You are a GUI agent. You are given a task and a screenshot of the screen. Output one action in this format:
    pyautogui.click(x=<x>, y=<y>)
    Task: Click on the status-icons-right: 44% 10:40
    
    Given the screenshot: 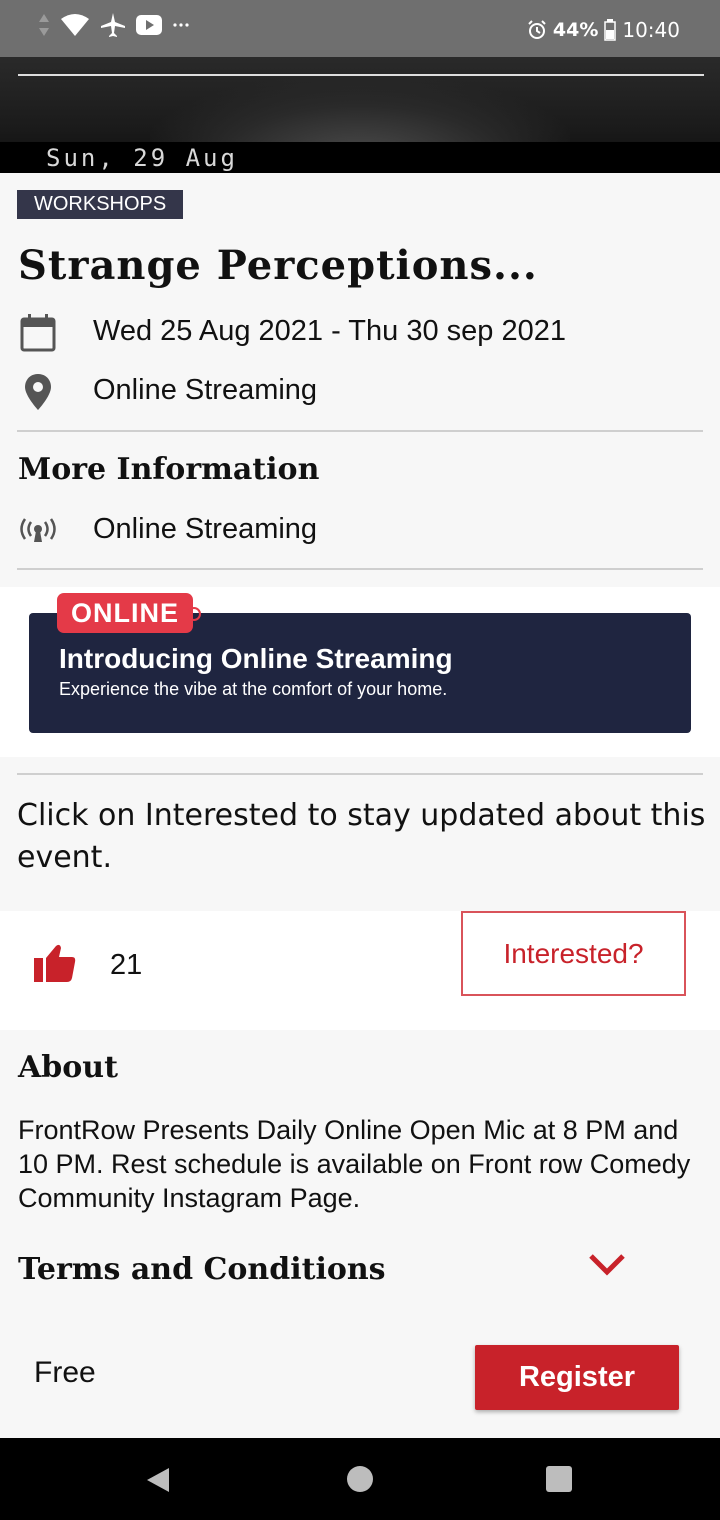 What is the action you would take?
    pyautogui.click(x=603, y=30)
    